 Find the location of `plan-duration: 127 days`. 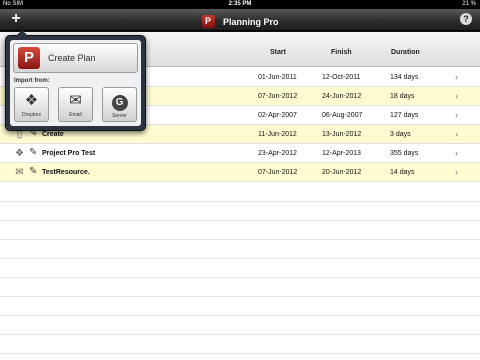

plan-duration: 127 days is located at coordinates (404, 115).